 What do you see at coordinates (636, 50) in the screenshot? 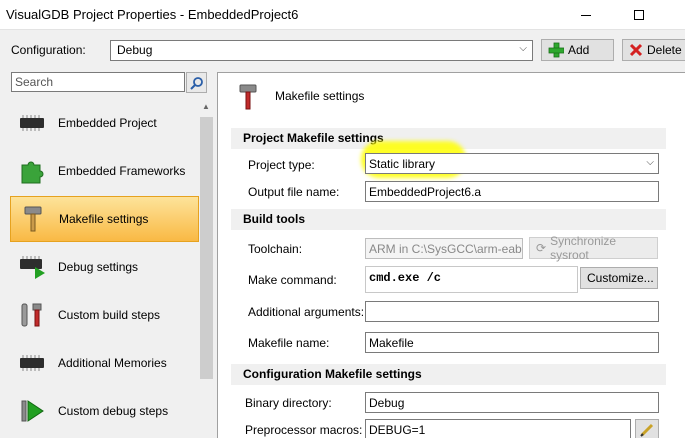
I see `delete-icon` at bounding box center [636, 50].